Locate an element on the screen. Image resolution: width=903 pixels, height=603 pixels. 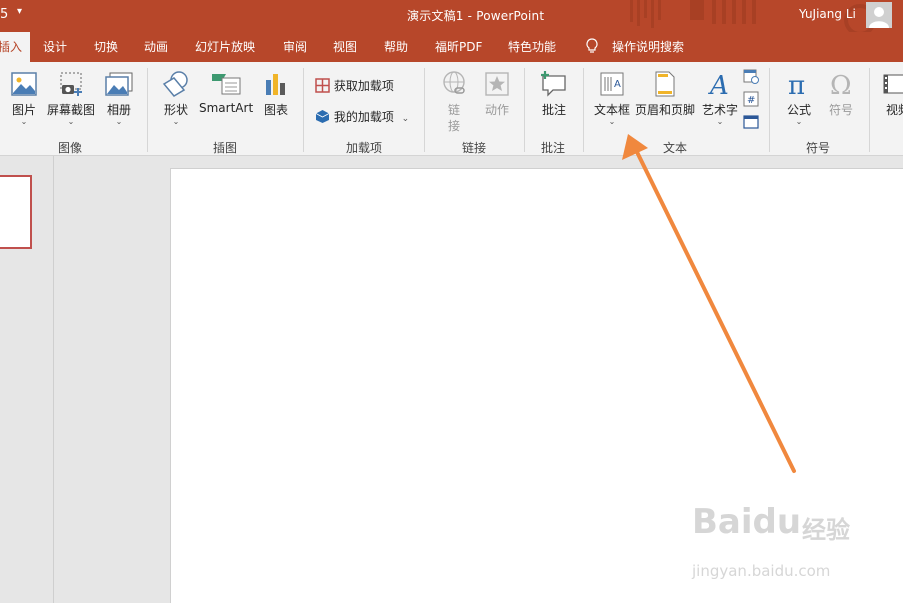
new-comment-icon is located at coordinates (553, 84).